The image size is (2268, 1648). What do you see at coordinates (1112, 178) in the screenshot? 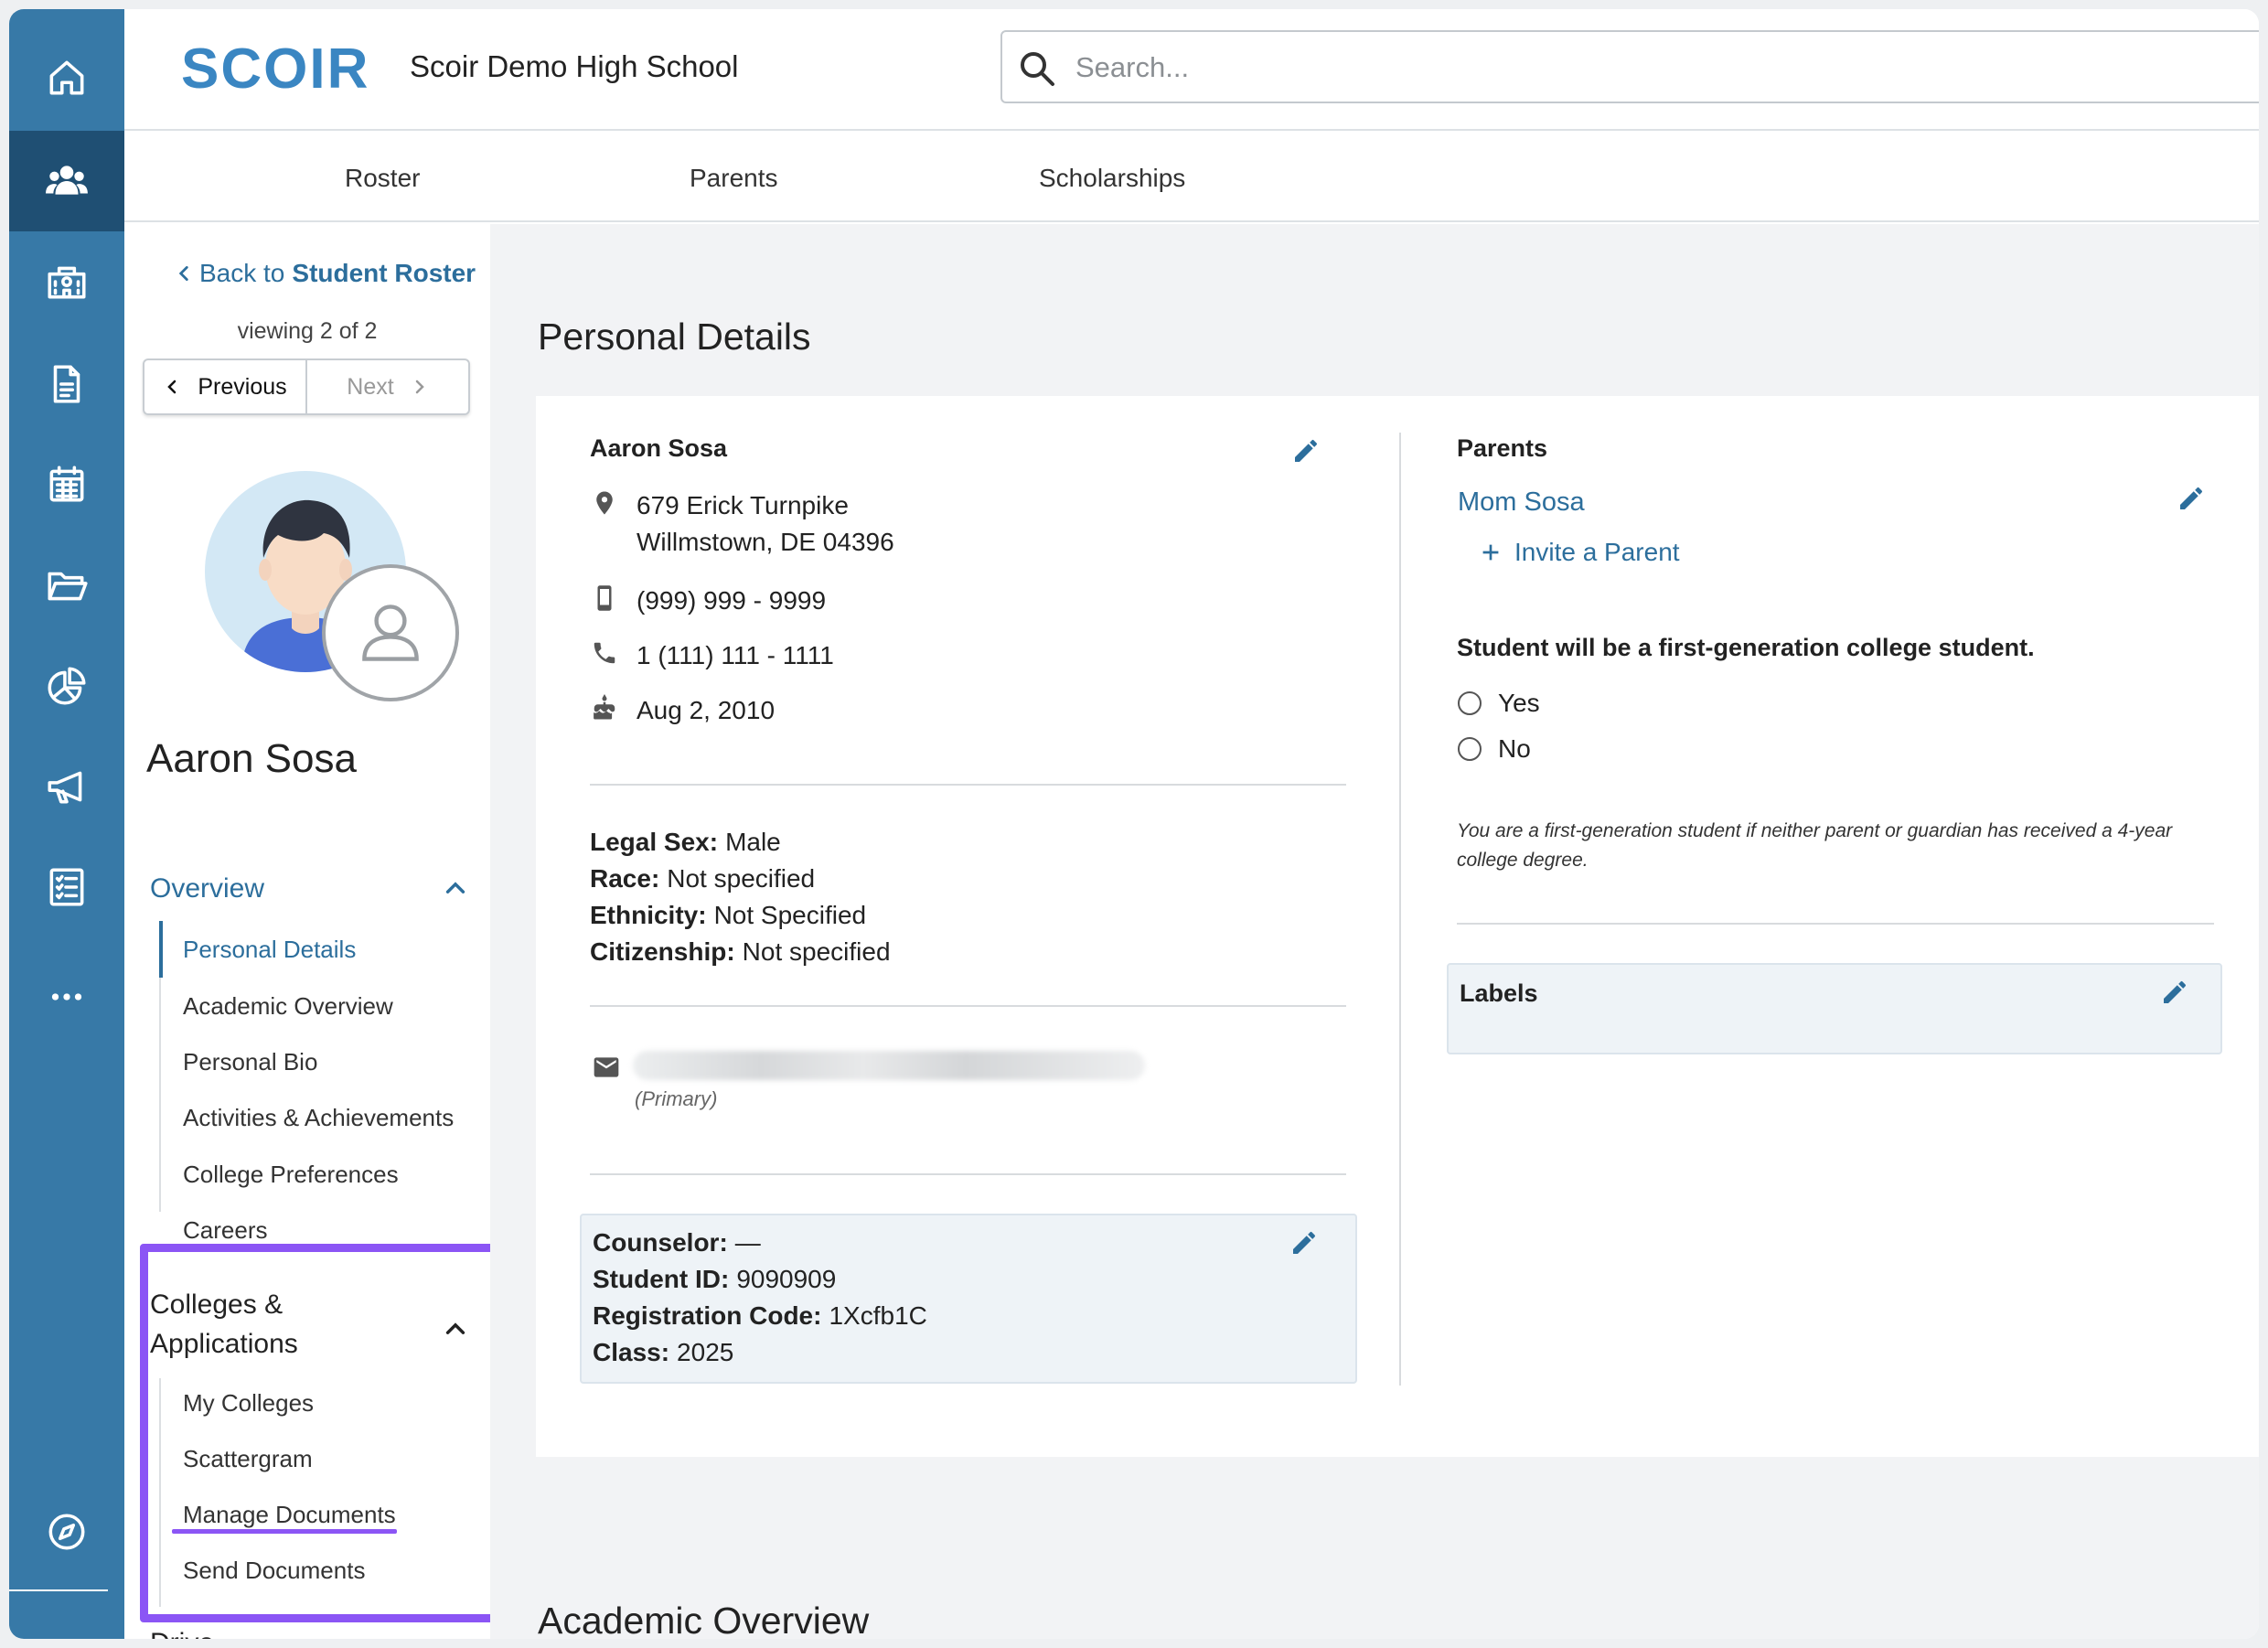
I see `tab-scholarships: Scholarships` at bounding box center [1112, 178].